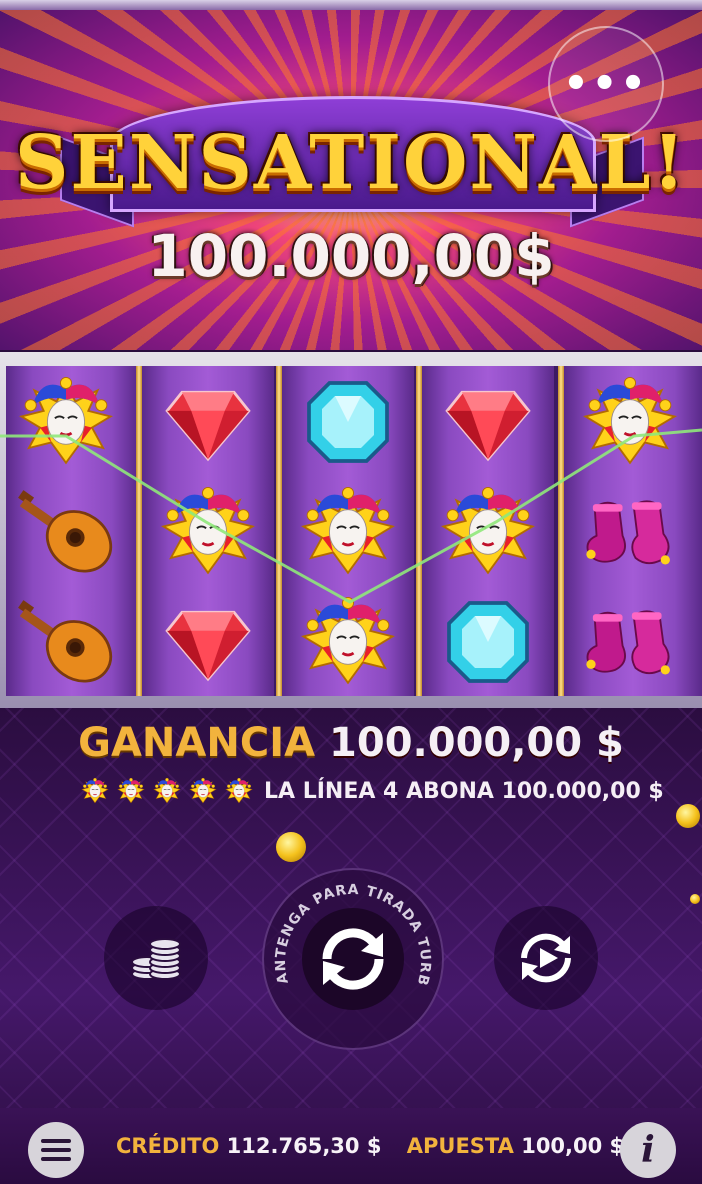  I want to click on spin-arrows-icon, so click(353, 959).